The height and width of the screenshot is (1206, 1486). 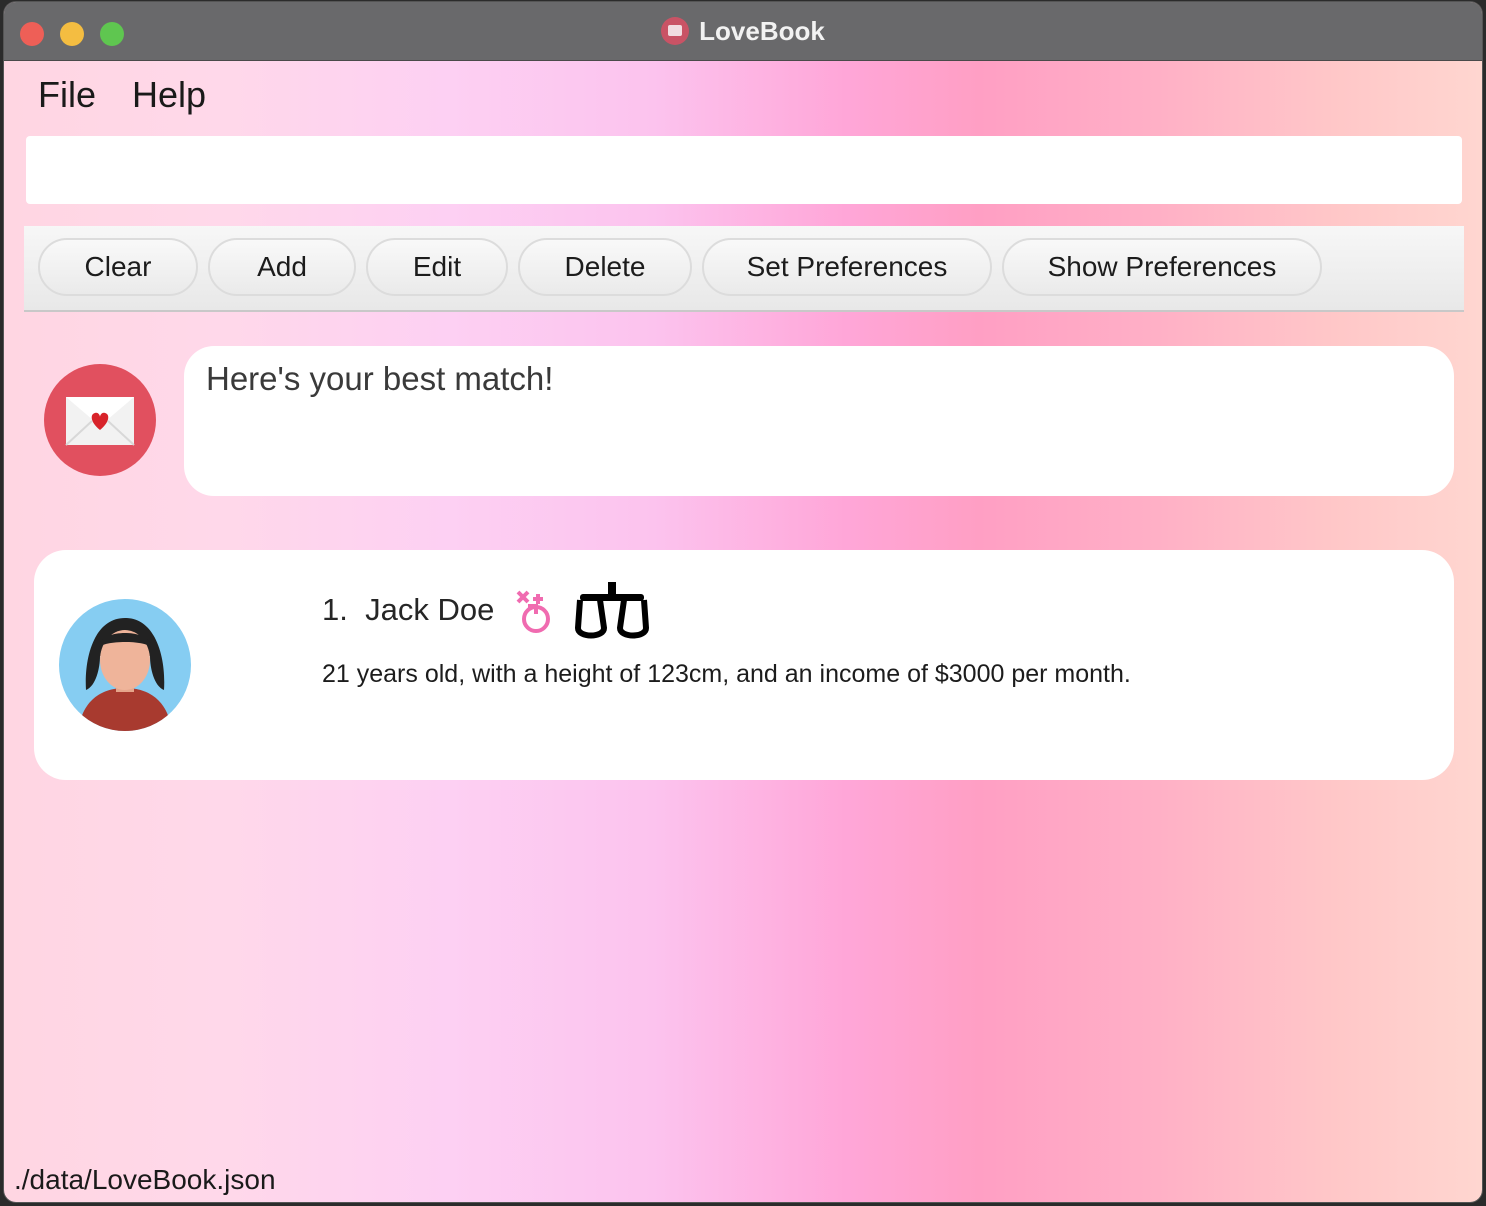 I want to click on envelope-heart-icon, so click(x=100, y=421).